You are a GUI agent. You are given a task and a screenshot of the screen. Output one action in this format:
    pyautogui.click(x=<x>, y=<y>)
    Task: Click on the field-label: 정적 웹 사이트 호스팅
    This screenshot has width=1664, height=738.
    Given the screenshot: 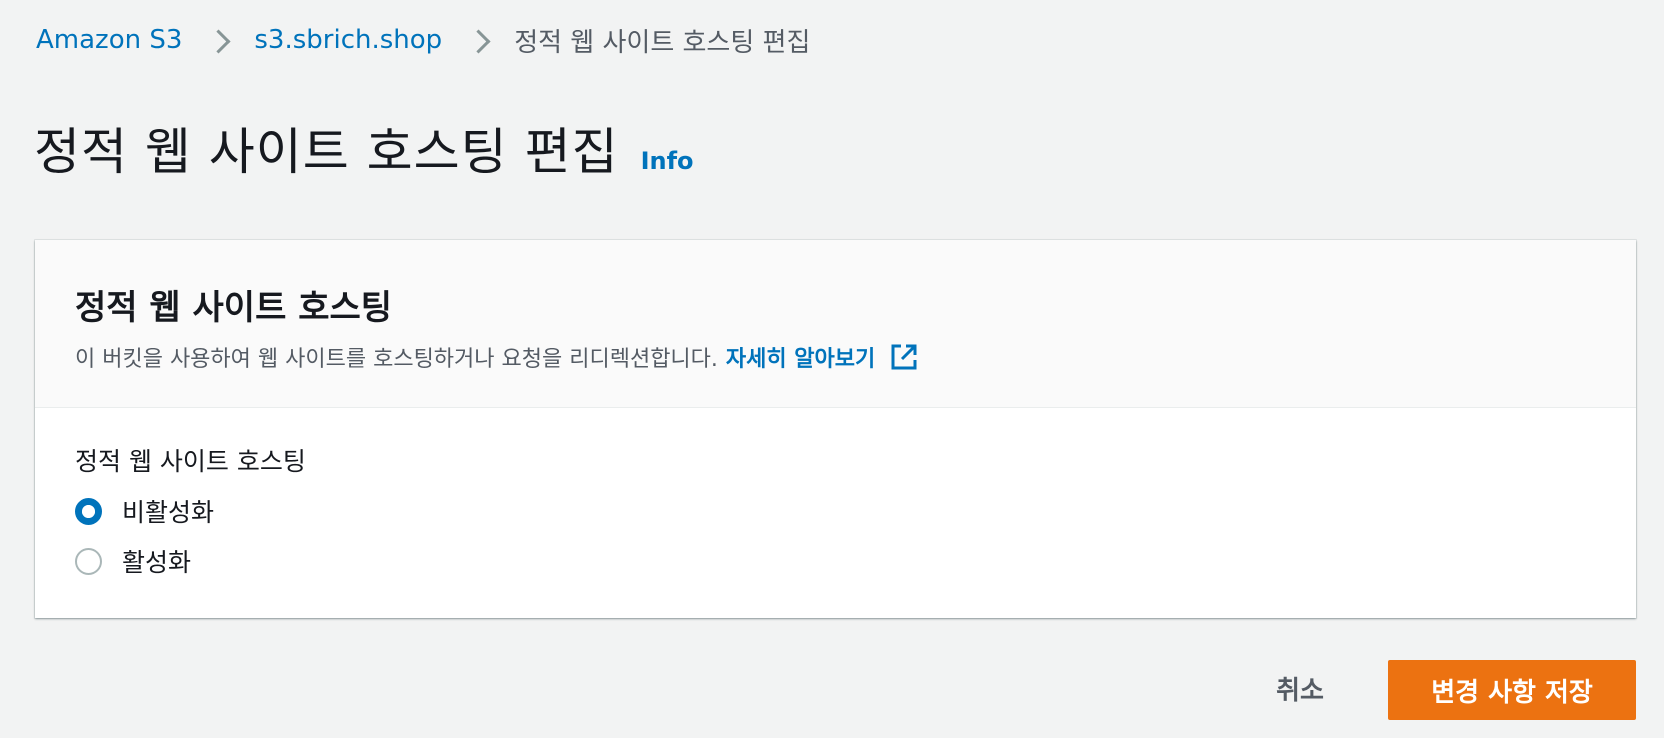 What is the action you would take?
    pyautogui.click(x=190, y=461)
    